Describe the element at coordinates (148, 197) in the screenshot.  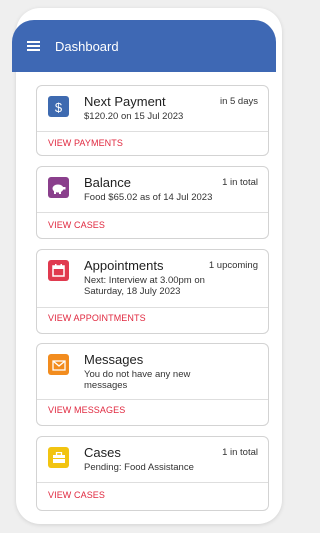
I see `card-detail: Food $65.02 as of 14 Jul 2023` at that location.